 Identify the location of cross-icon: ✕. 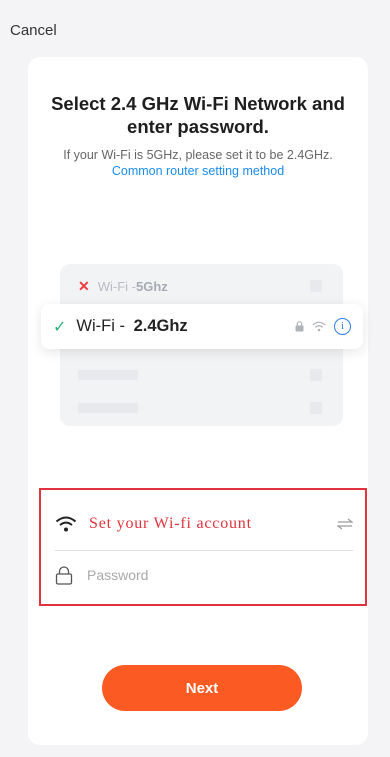
(84, 286).